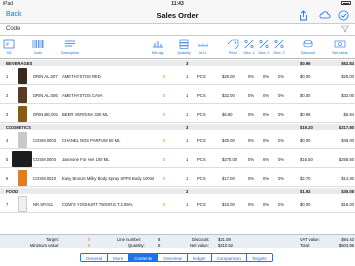 Image resolution: width=355 pixels, height=266 pixels. Describe the element at coordinates (346, 245) in the screenshot. I see `total-value: $504.95` at that location.